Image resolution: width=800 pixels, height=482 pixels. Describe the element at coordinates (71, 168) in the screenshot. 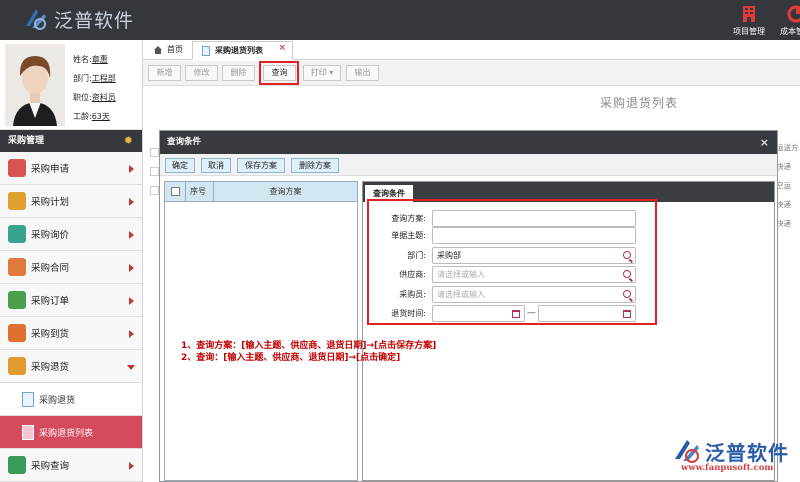

I see `sidebar-item-purchase-request: 采购申请` at that location.